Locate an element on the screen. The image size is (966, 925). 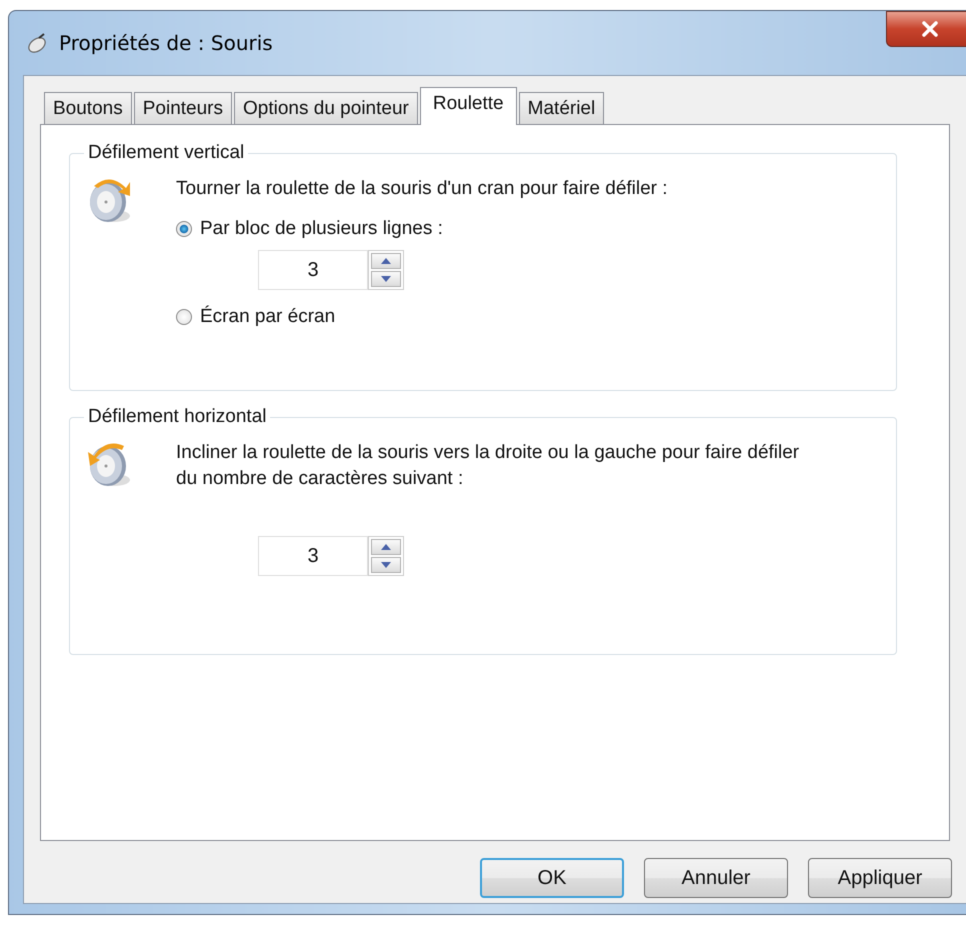
radio-option: Écran par écran is located at coordinates (496, 317).